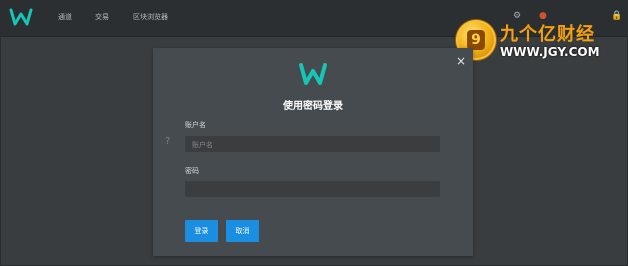 This screenshot has height=266, width=628. What do you see at coordinates (476, 40) in the screenshot?
I see `watermark-coin-number: 9` at bounding box center [476, 40].